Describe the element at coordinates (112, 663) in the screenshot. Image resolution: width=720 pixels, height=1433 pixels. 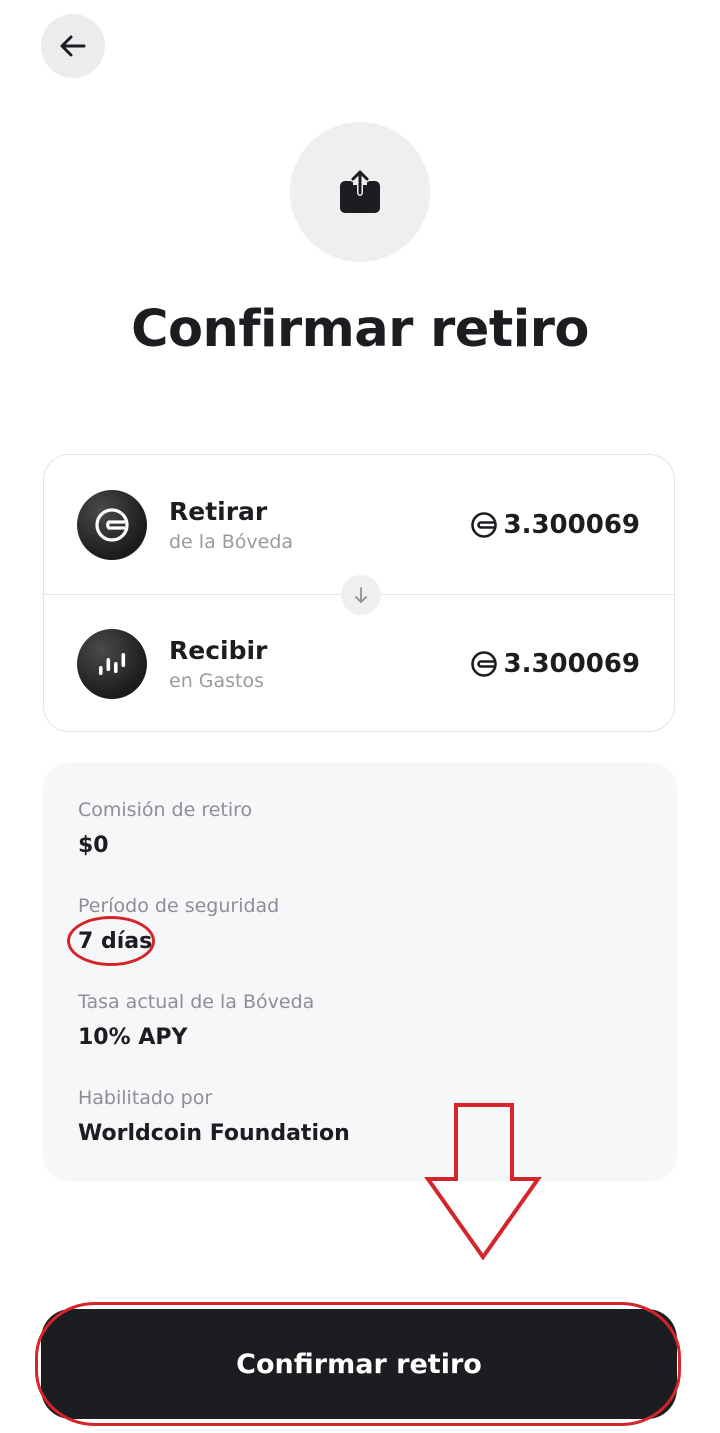
I see `bar-chart-icon` at that location.